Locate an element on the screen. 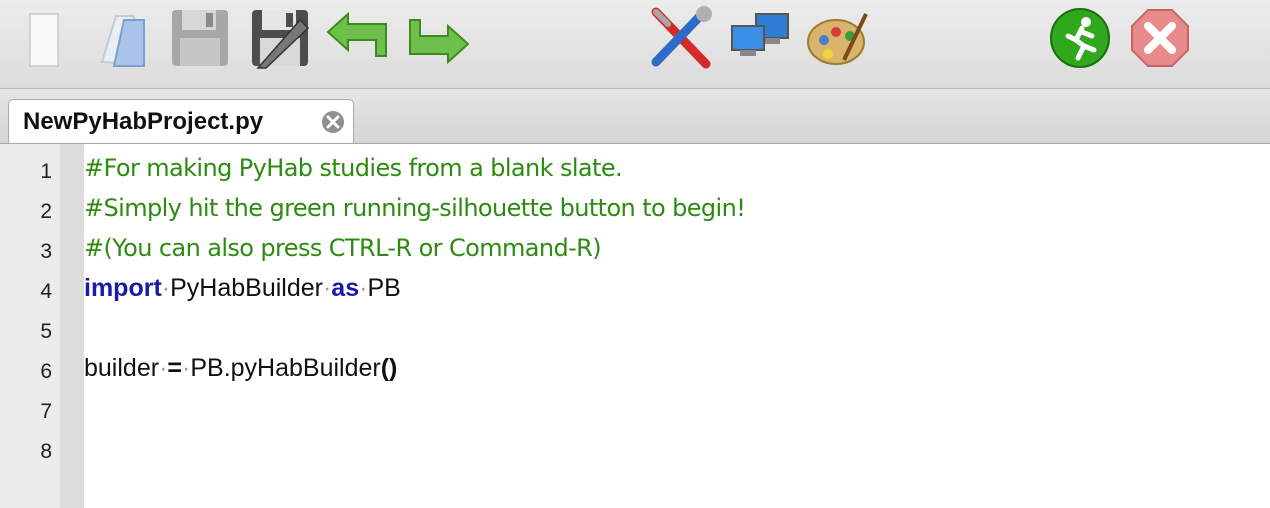  monitors-button is located at coordinates (760, 38).